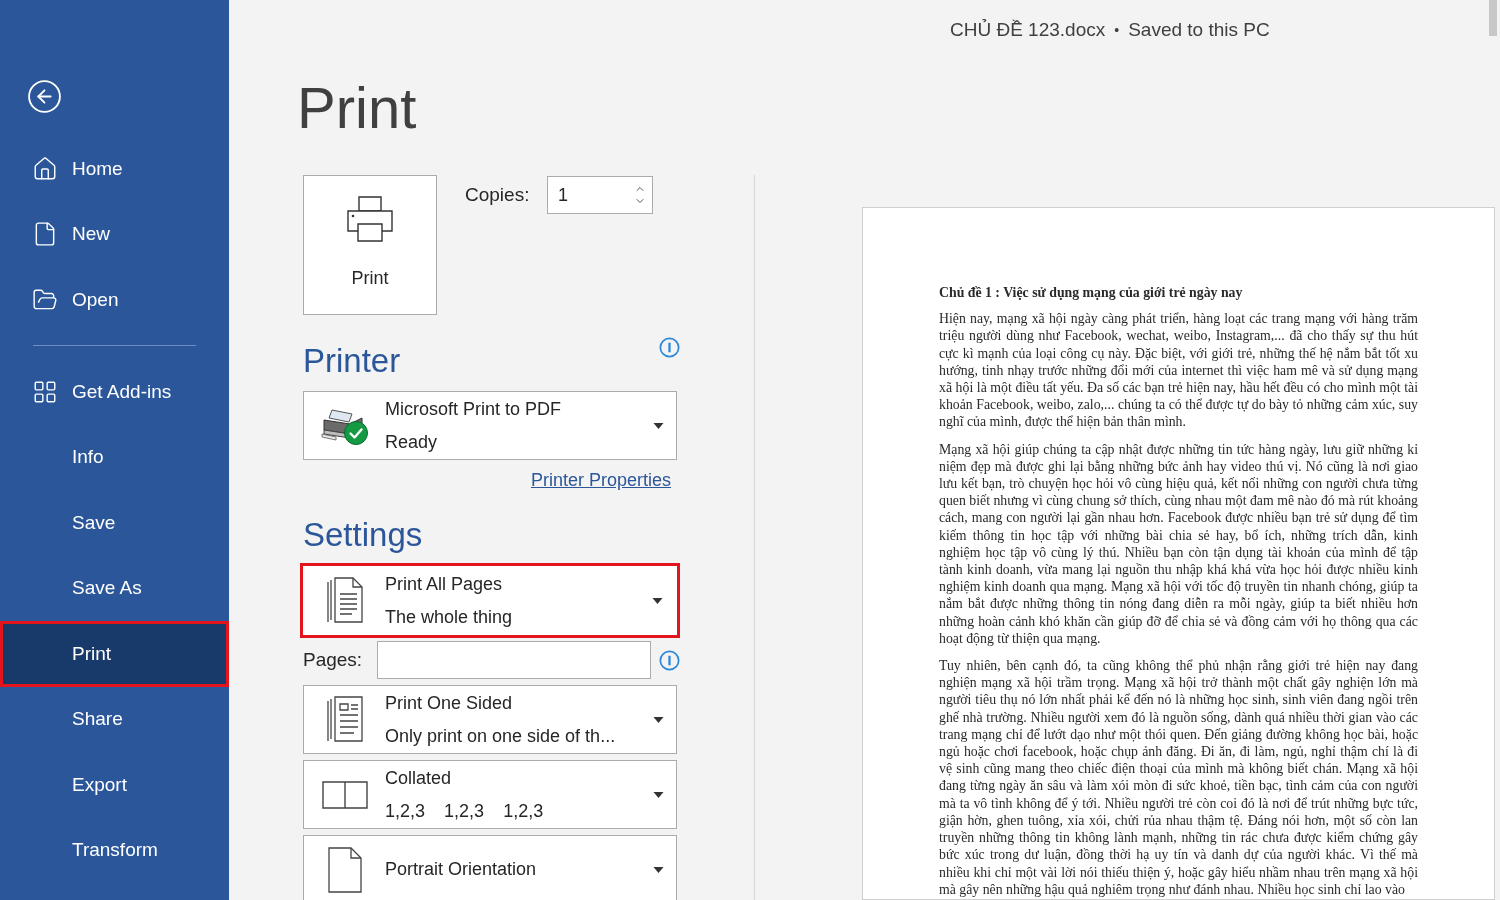 The image size is (1500, 900). Describe the element at coordinates (114, 654) in the screenshot. I see `nav-item: Print` at that location.